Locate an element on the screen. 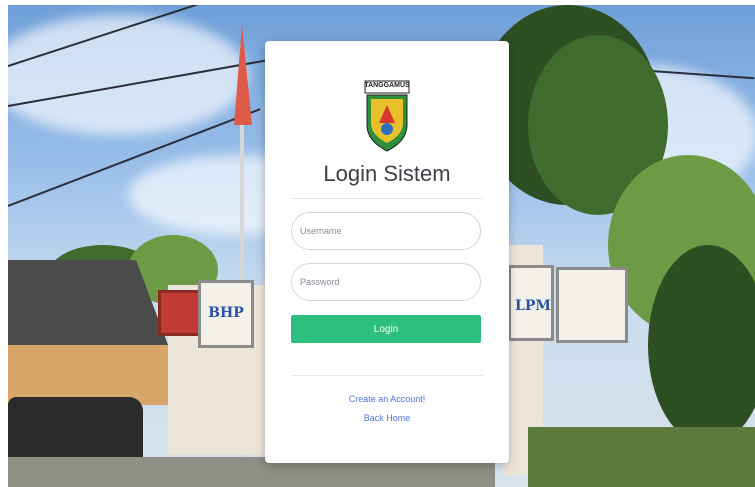  password-input is located at coordinates (386, 282).